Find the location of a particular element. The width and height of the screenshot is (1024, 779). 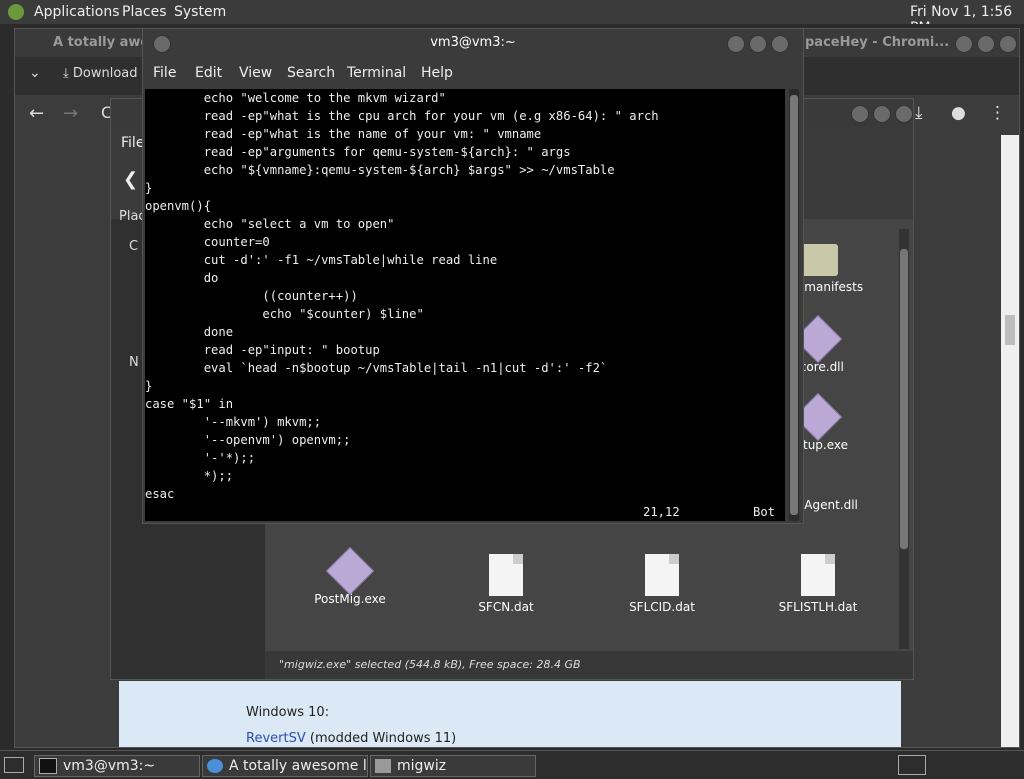

terminal-menubar: File Edit View Search Terminal Help is located at coordinates (473, 72).